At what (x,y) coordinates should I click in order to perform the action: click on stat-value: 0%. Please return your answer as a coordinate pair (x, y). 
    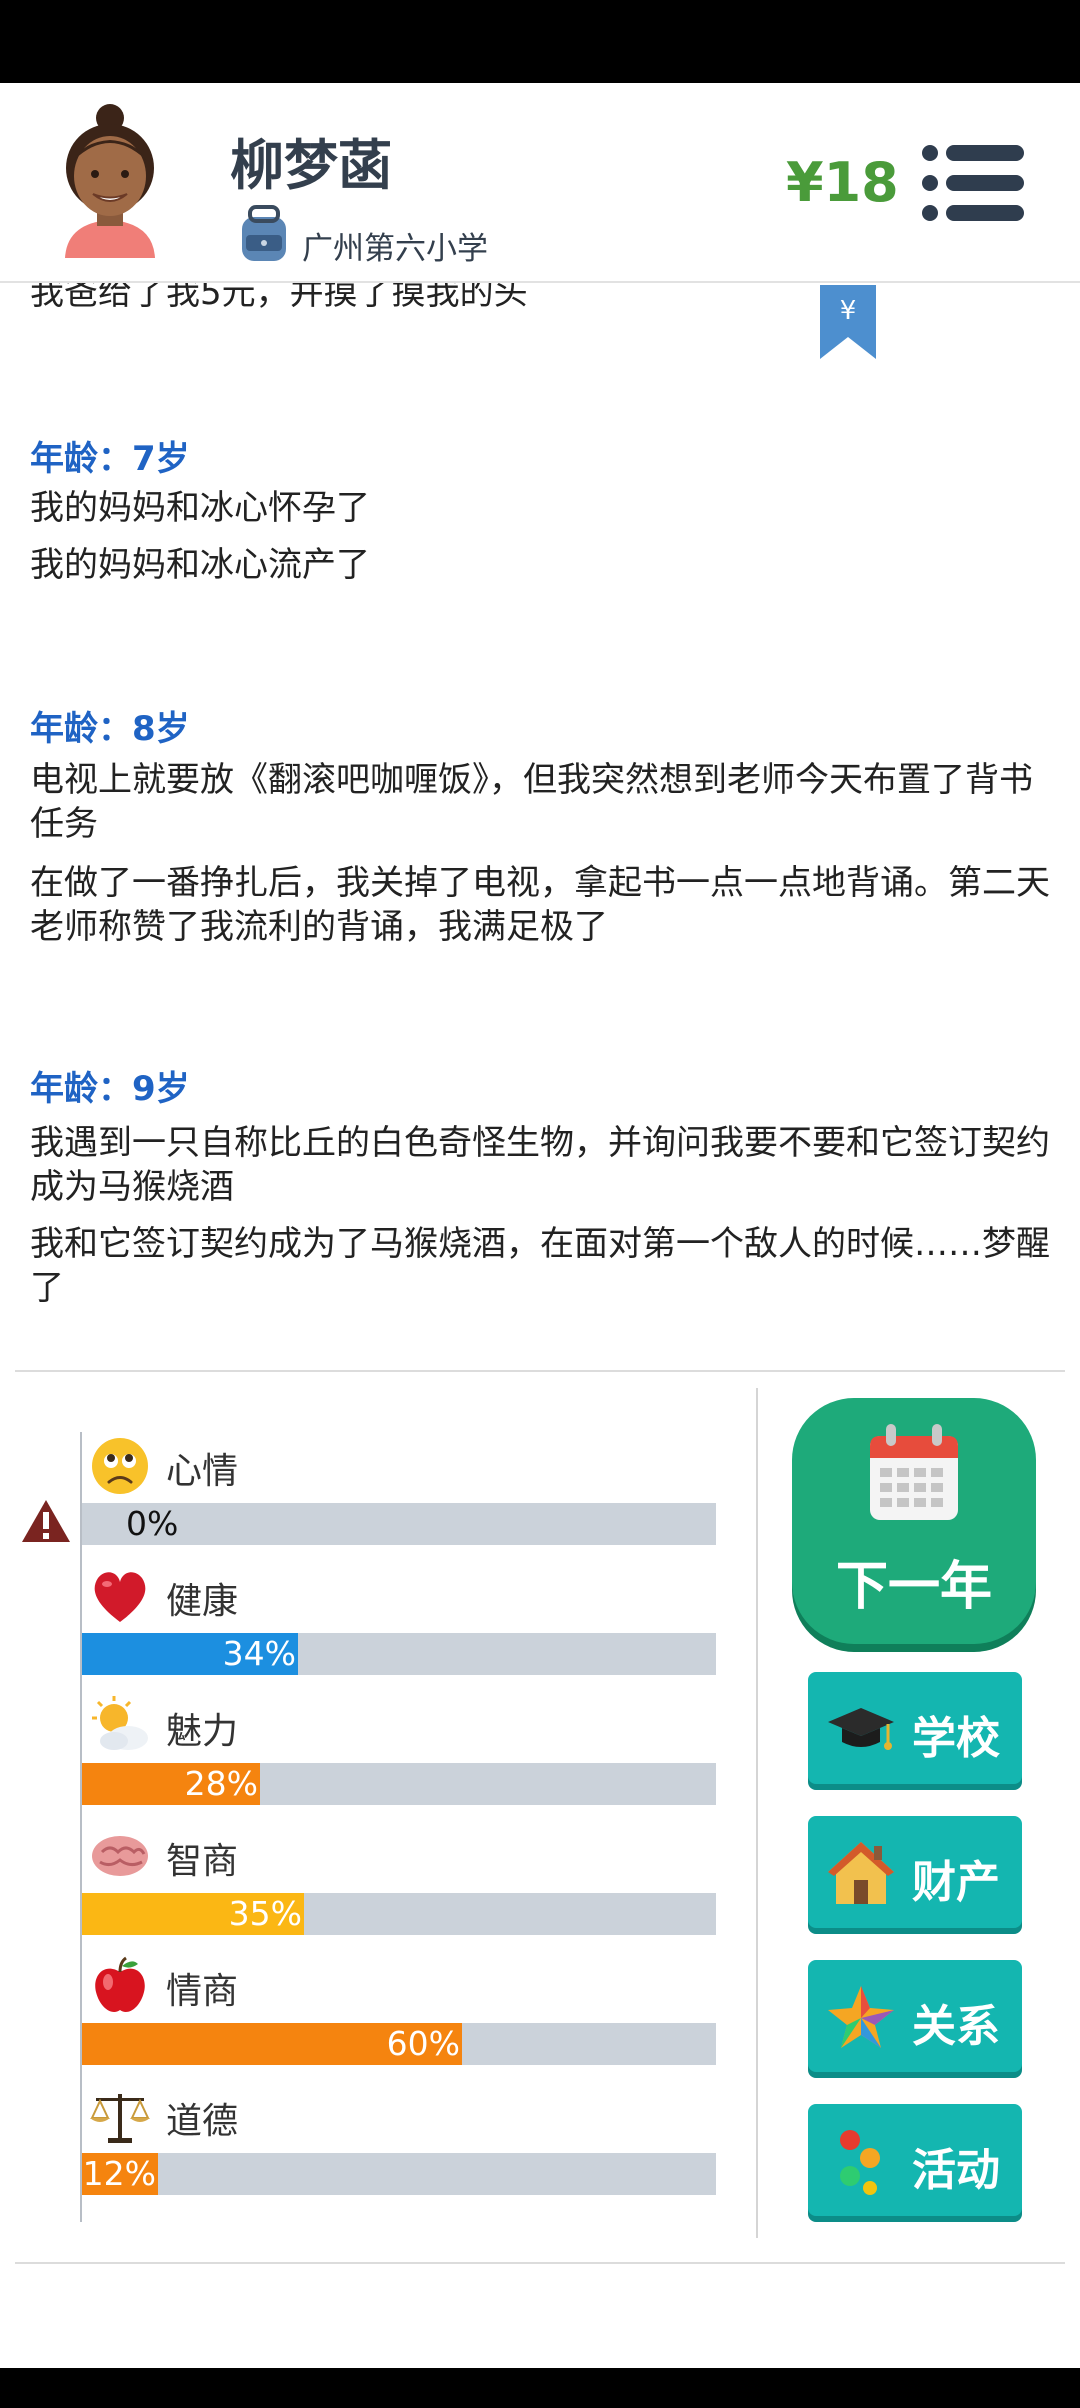
    Looking at the image, I should click on (152, 1523).